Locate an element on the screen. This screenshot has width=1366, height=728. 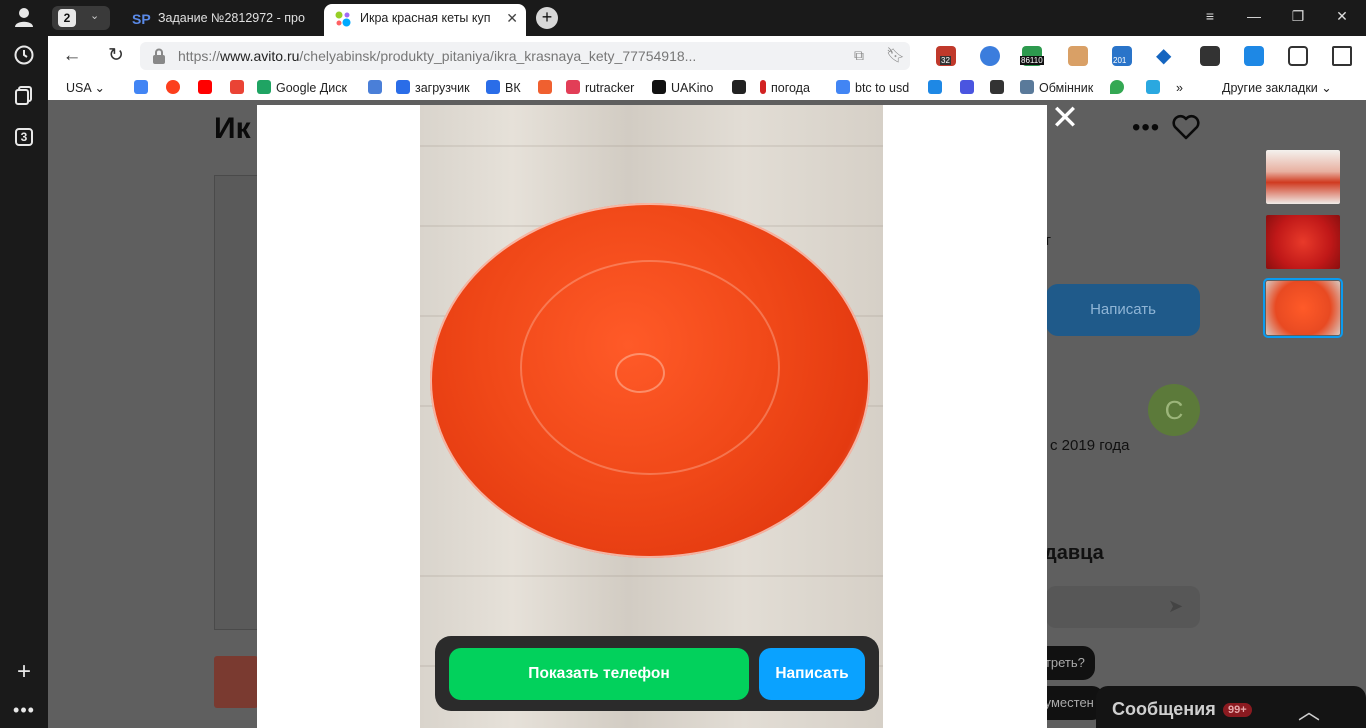
tabs-count-icon: 3 is located at coordinates (24, 137).